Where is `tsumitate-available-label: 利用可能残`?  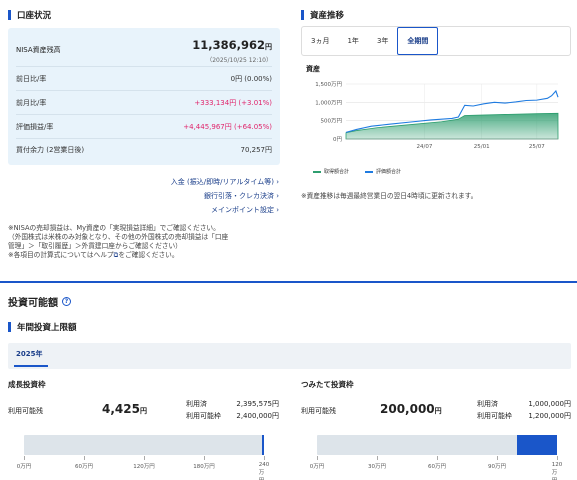
tsumitate-available-label: 利用可能残 is located at coordinates (318, 411).